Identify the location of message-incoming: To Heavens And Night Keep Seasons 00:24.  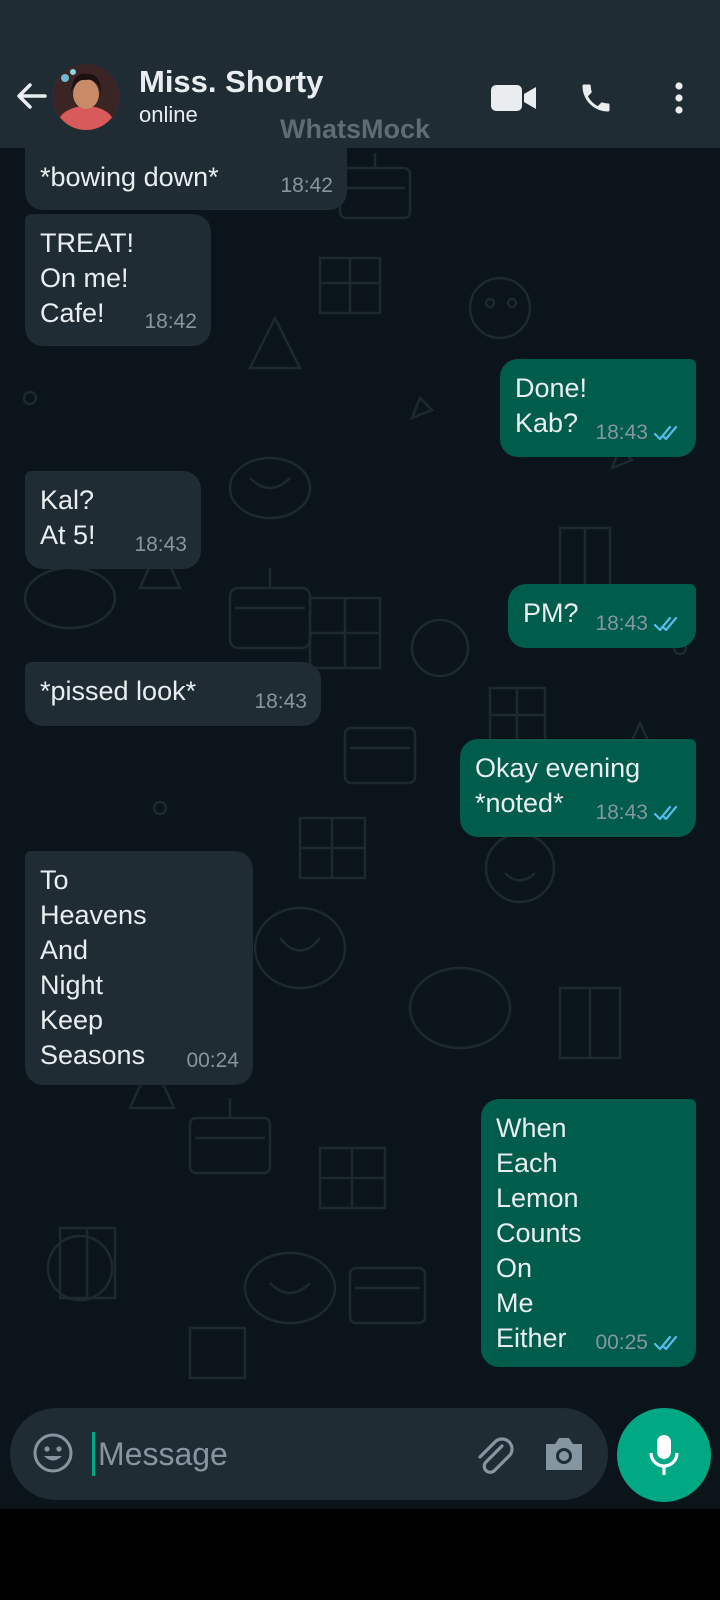
(139, 968).